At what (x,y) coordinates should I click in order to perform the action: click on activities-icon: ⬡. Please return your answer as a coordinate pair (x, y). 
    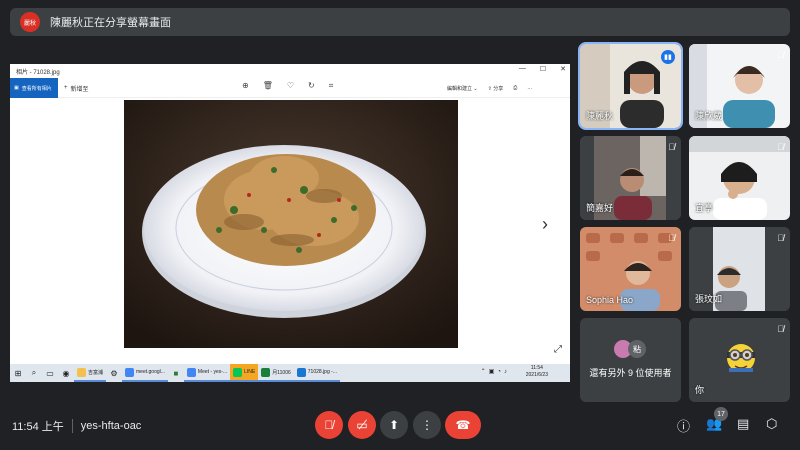
    Looking at the image, I should click on (771, 424).